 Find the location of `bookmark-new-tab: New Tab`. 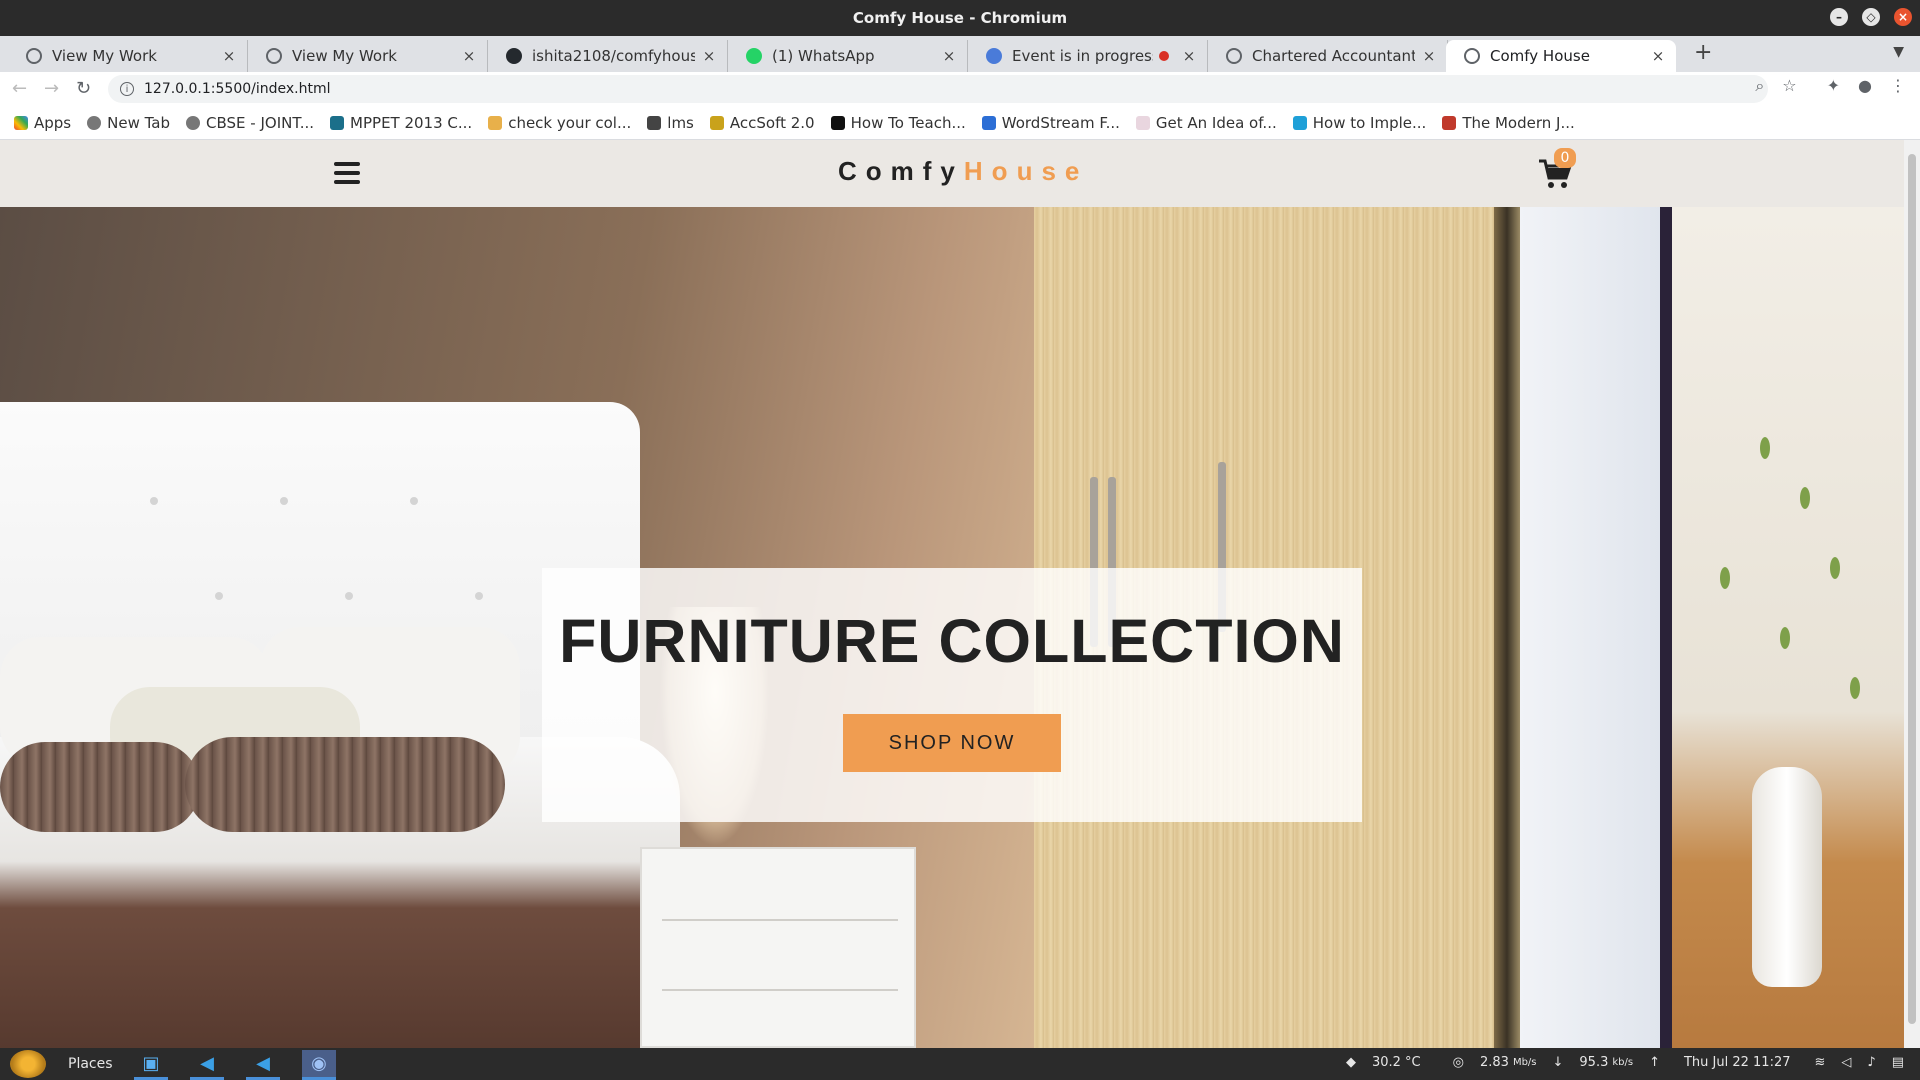

bookmark-new-tab: New Tab is located at coordinates (128, 123).